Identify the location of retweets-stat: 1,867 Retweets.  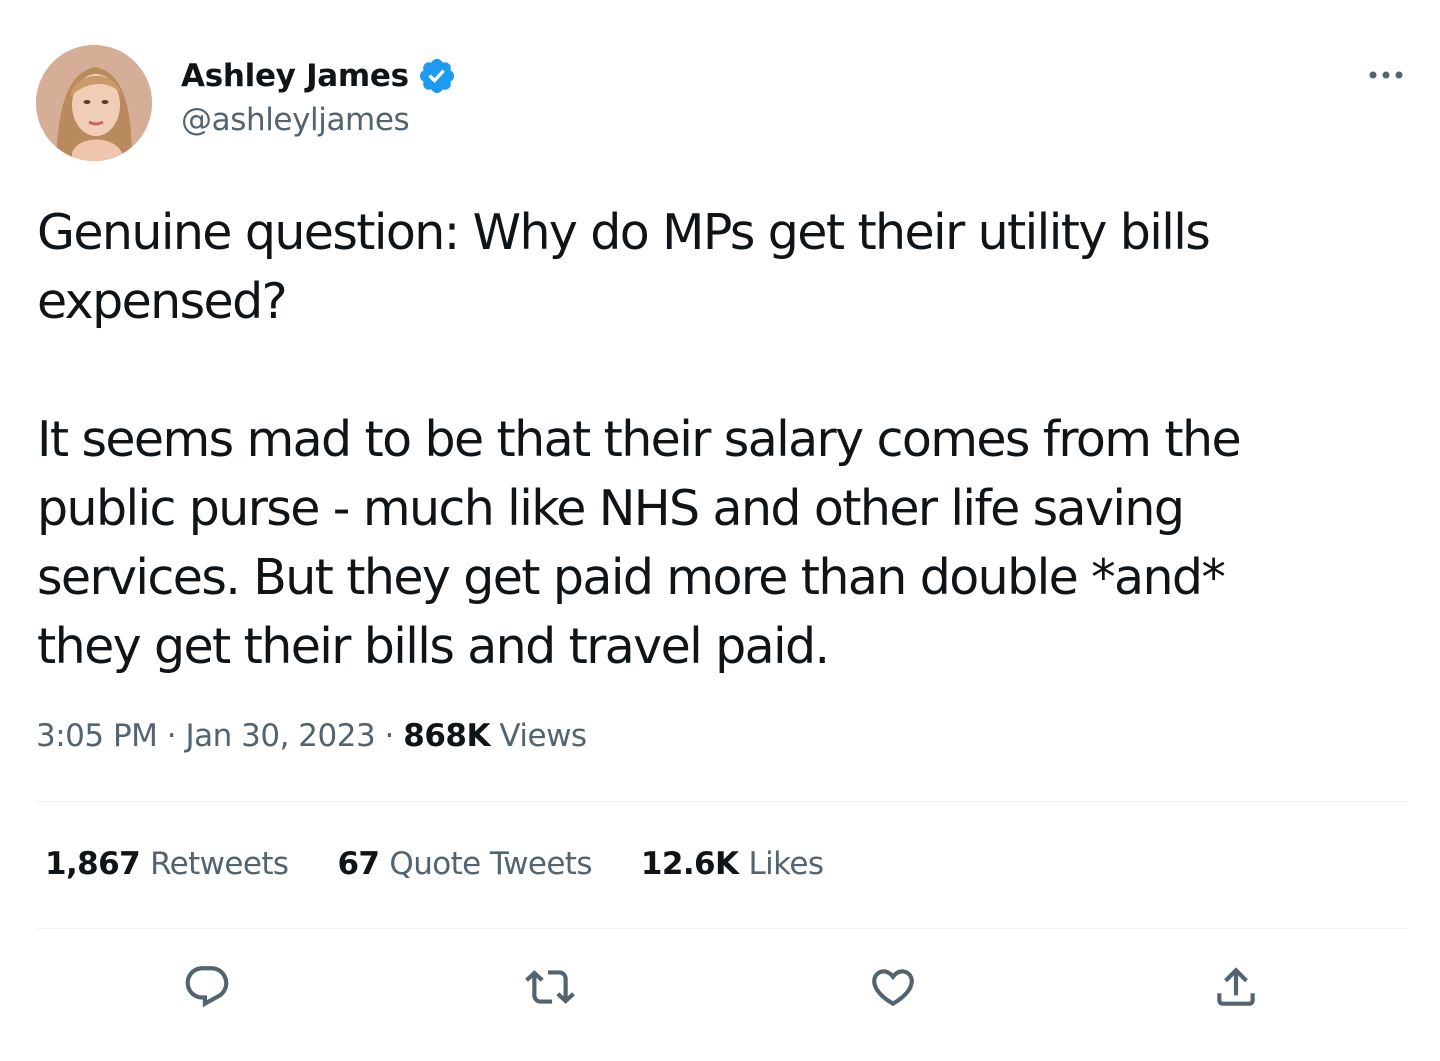
(167, 864).